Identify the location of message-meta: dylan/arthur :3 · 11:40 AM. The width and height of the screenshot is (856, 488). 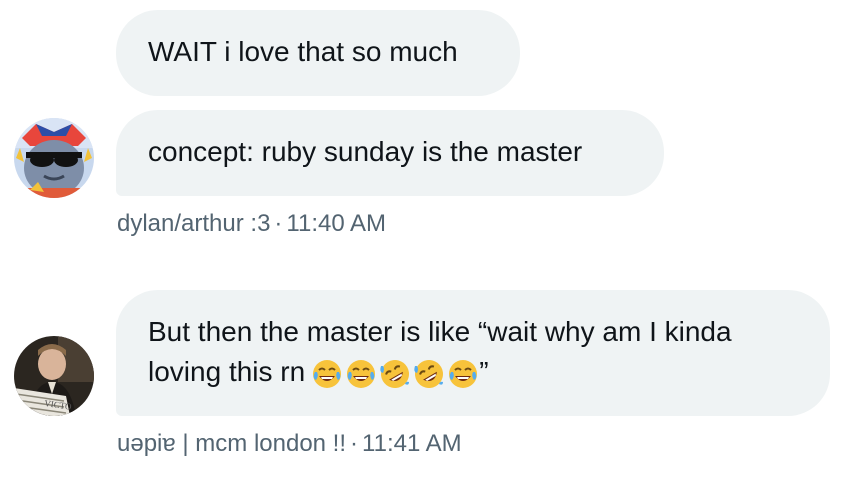
(251, 224).